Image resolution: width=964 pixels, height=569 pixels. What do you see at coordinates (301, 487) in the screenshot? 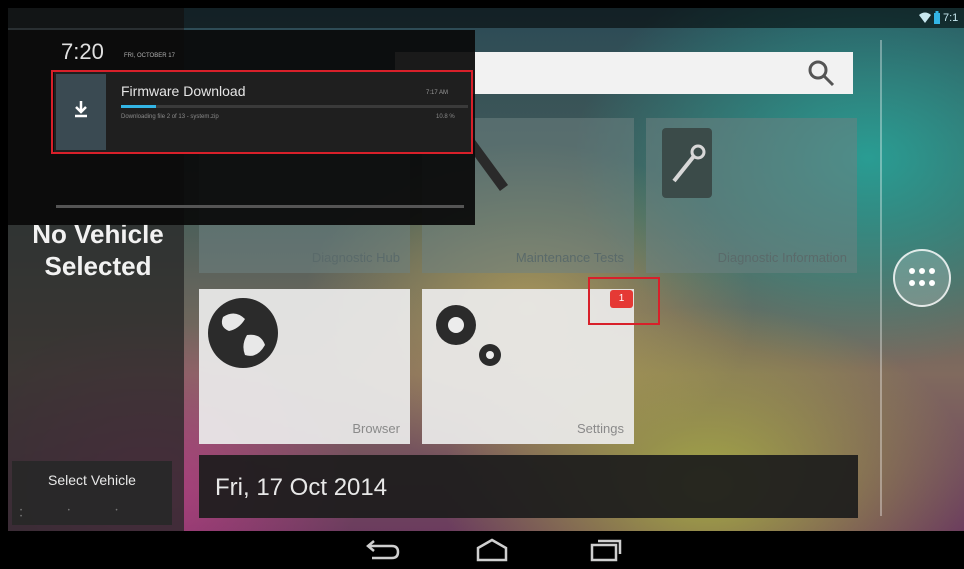
I see `date-text: Fri, 17 Oct 2014` at bounding box center [301, 487].